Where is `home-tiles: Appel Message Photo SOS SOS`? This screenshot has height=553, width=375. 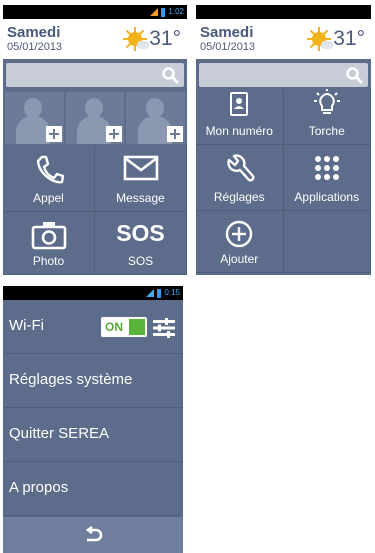 home-tiles: Appel Message Photo SOS SOS is located at coordinates (95, 210).